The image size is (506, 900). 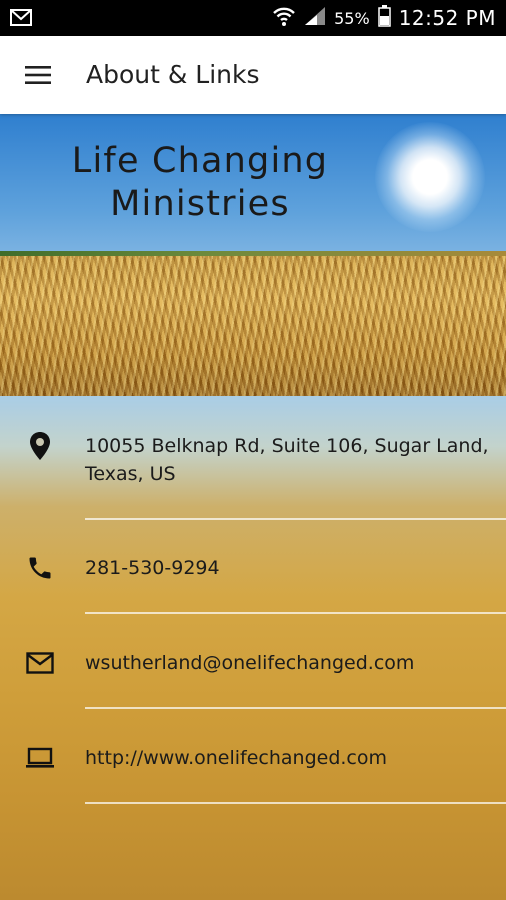 I want to click on phone-icon, so click(x=40, y=568).